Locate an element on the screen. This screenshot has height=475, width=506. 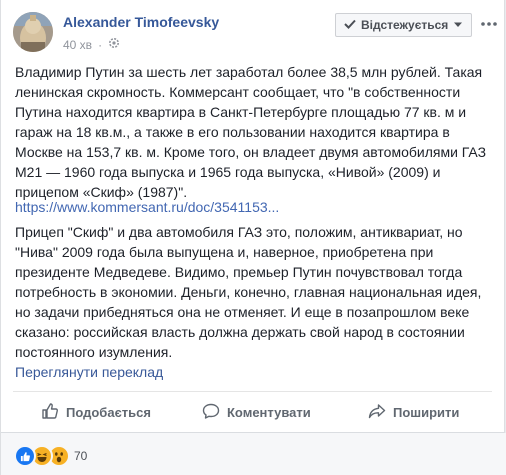
like-button: Подобається is located at coordinates (96, 412).